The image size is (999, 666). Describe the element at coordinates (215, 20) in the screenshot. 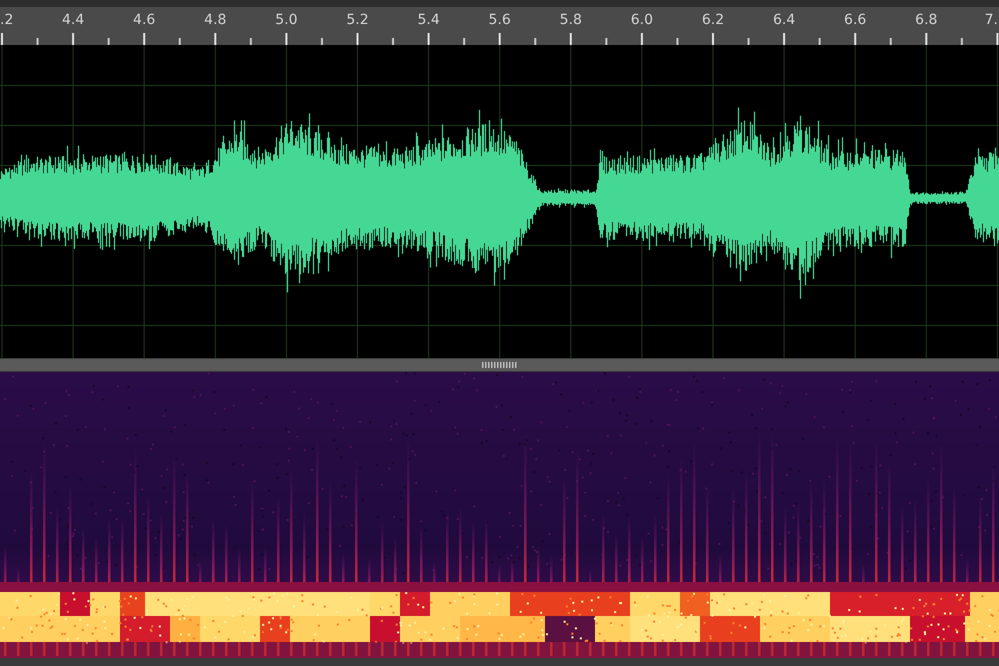

I see `time-label: 4.8` at that location.